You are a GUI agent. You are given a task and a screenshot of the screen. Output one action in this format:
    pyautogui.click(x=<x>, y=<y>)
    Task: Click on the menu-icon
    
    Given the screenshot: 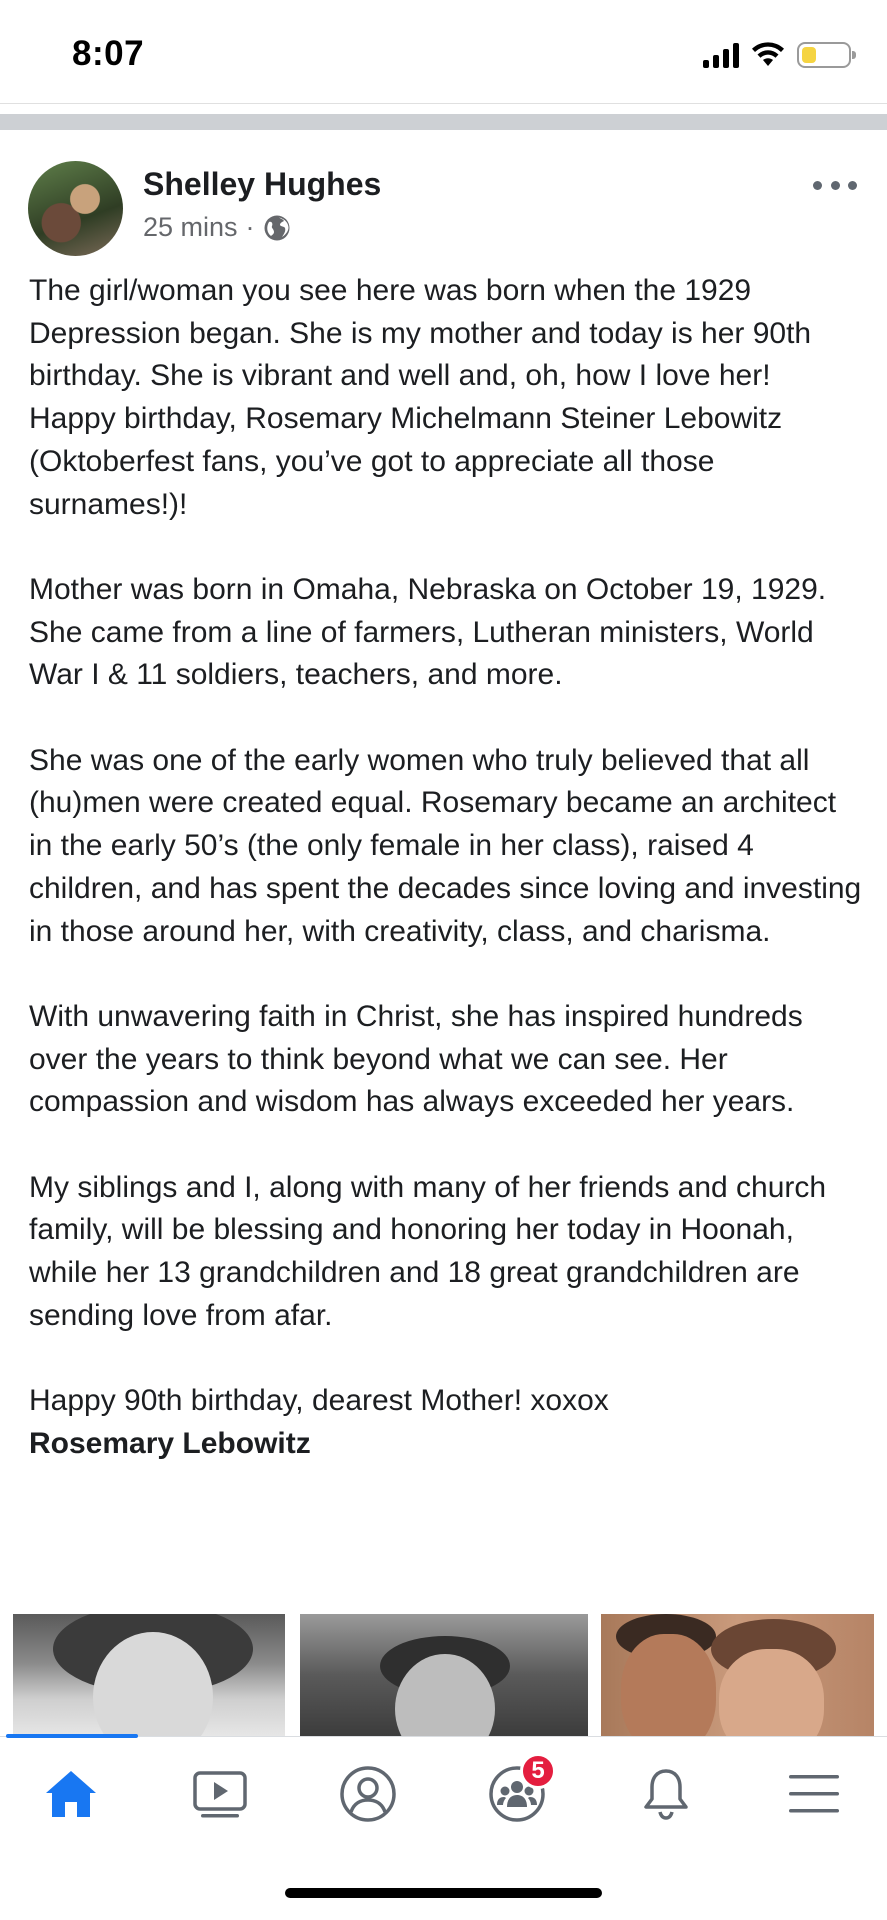 What is the action you would take?
    pyautogui.click(x=814, y=1794)
    